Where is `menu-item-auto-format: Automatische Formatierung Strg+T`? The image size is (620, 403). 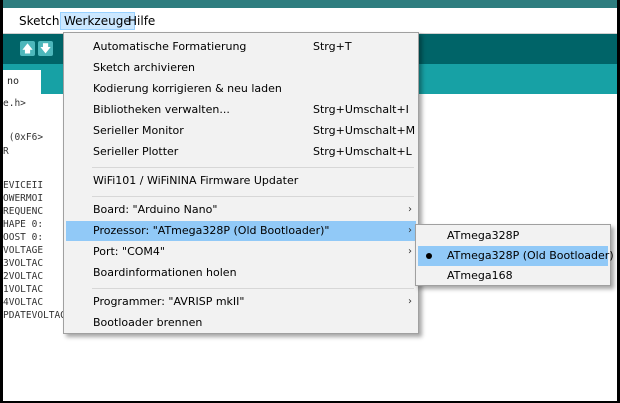
menu-item-auto-format: Automatische Formatierung Strg+T is located at coordinates (241, 47).